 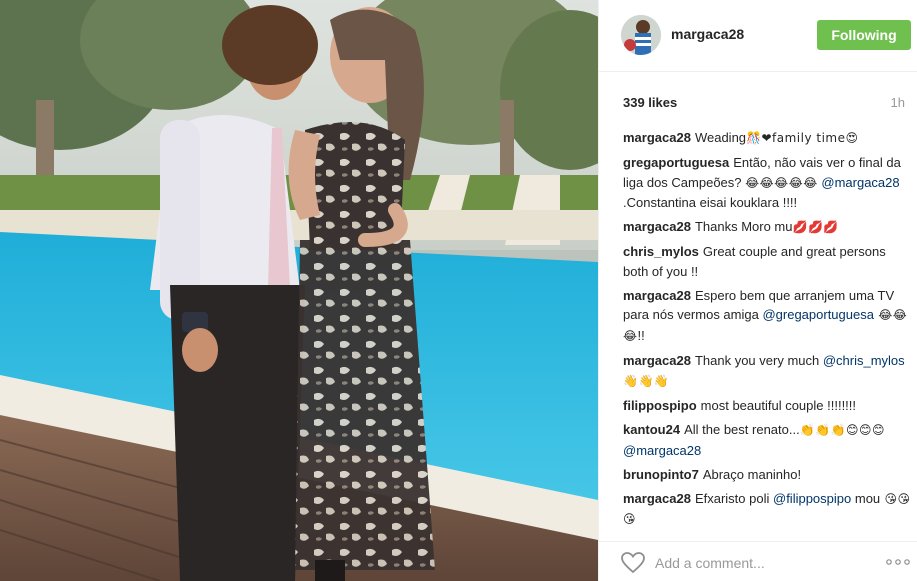 I want to click on profile-picture-icon, so click(x=641, y=35).